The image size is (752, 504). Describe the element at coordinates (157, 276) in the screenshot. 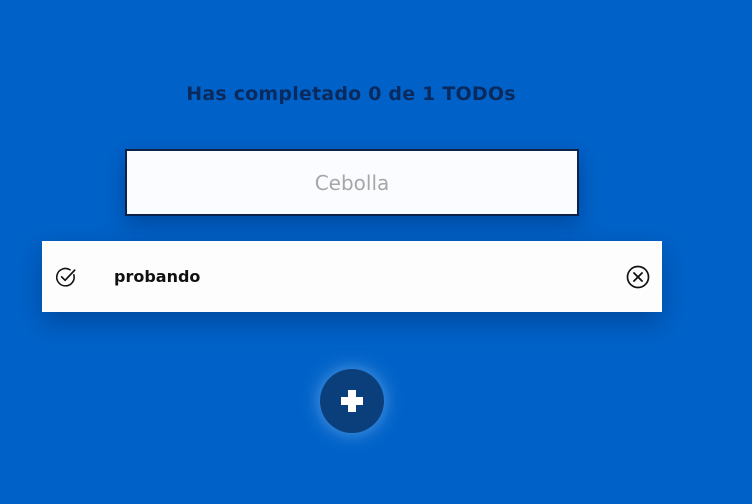

I see `todo-item-text: probando` at that location.